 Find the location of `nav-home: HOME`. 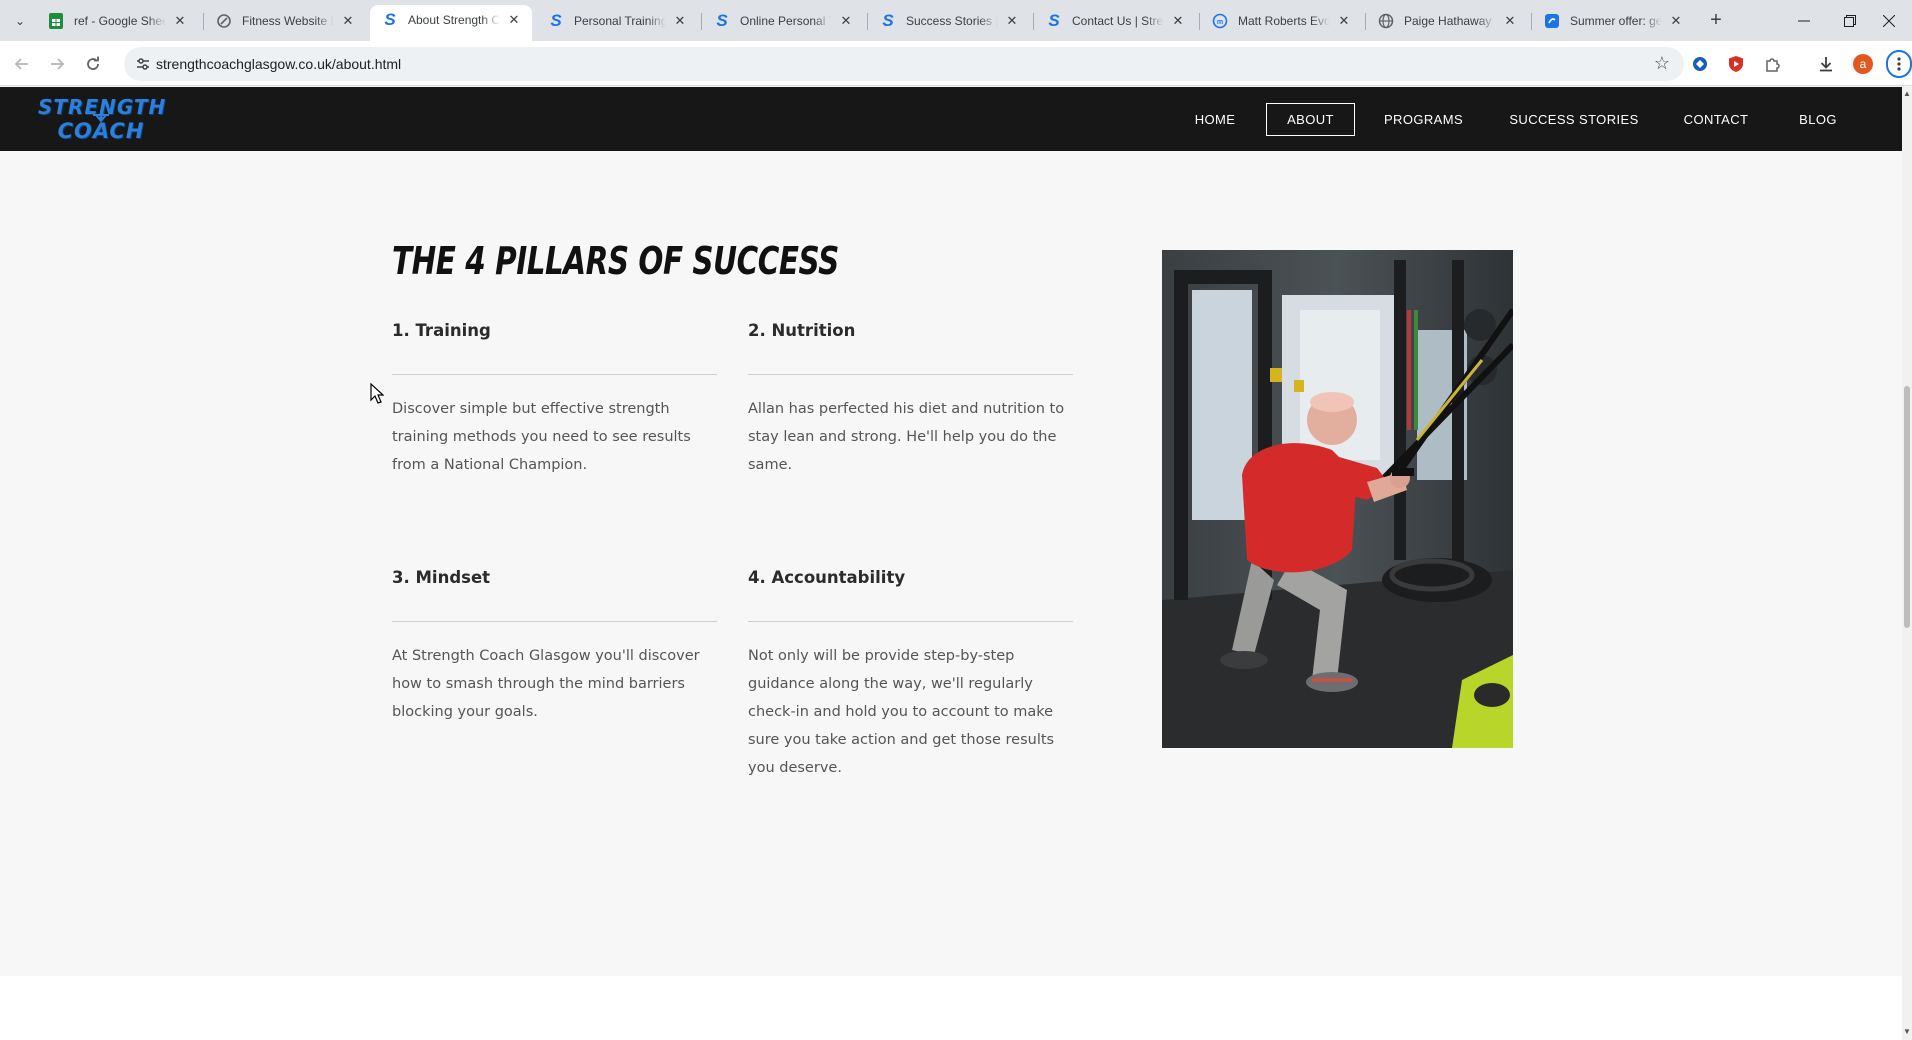

nav-home: HOME is located at coordinates (1215, 119).